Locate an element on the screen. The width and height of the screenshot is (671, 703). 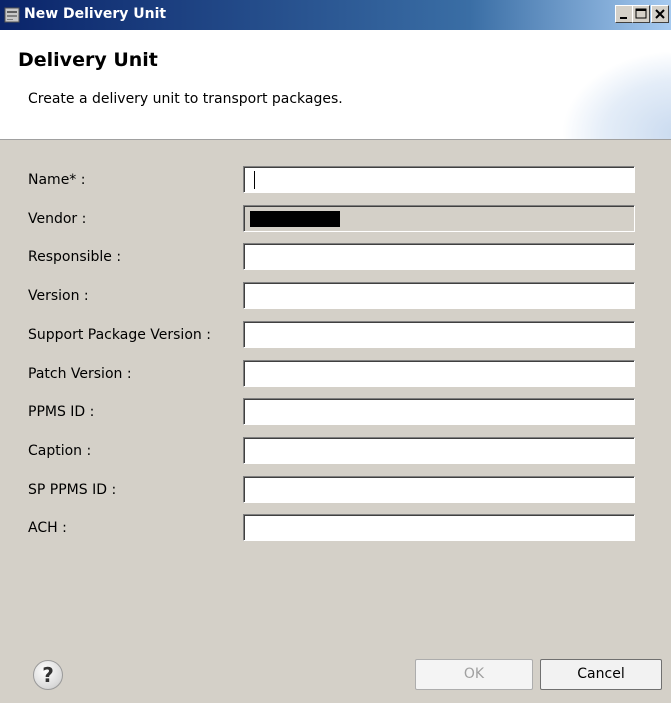
field-row-caption: Caption : is located at coordinates (335, 451).